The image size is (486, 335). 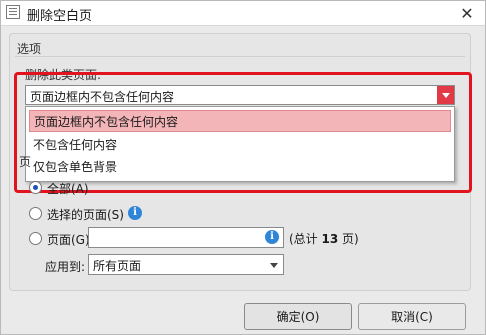 I want to click on total-prefix: (总计, so click(x=305, y=239).